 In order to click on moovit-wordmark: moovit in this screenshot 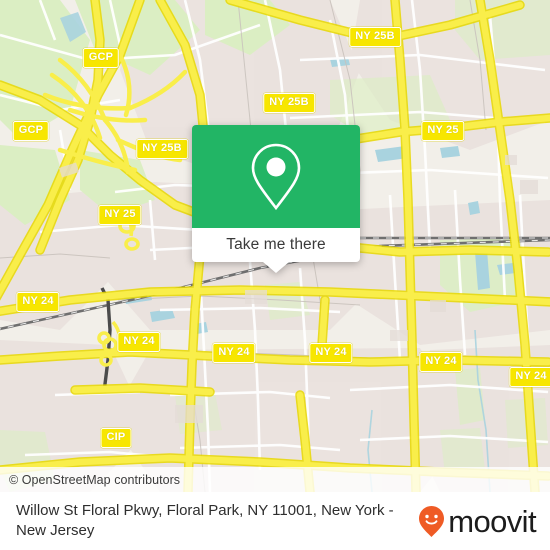, I will do `click(492, 521)`.